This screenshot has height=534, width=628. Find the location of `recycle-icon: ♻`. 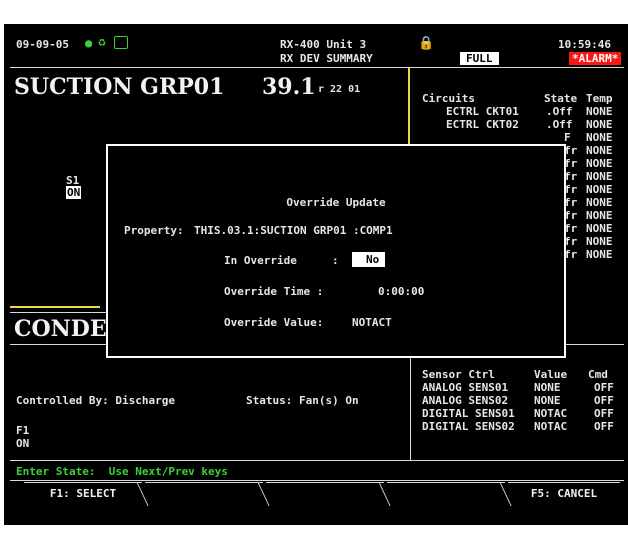

recycle-icon: ♻ is located at coordinates (102, 42).